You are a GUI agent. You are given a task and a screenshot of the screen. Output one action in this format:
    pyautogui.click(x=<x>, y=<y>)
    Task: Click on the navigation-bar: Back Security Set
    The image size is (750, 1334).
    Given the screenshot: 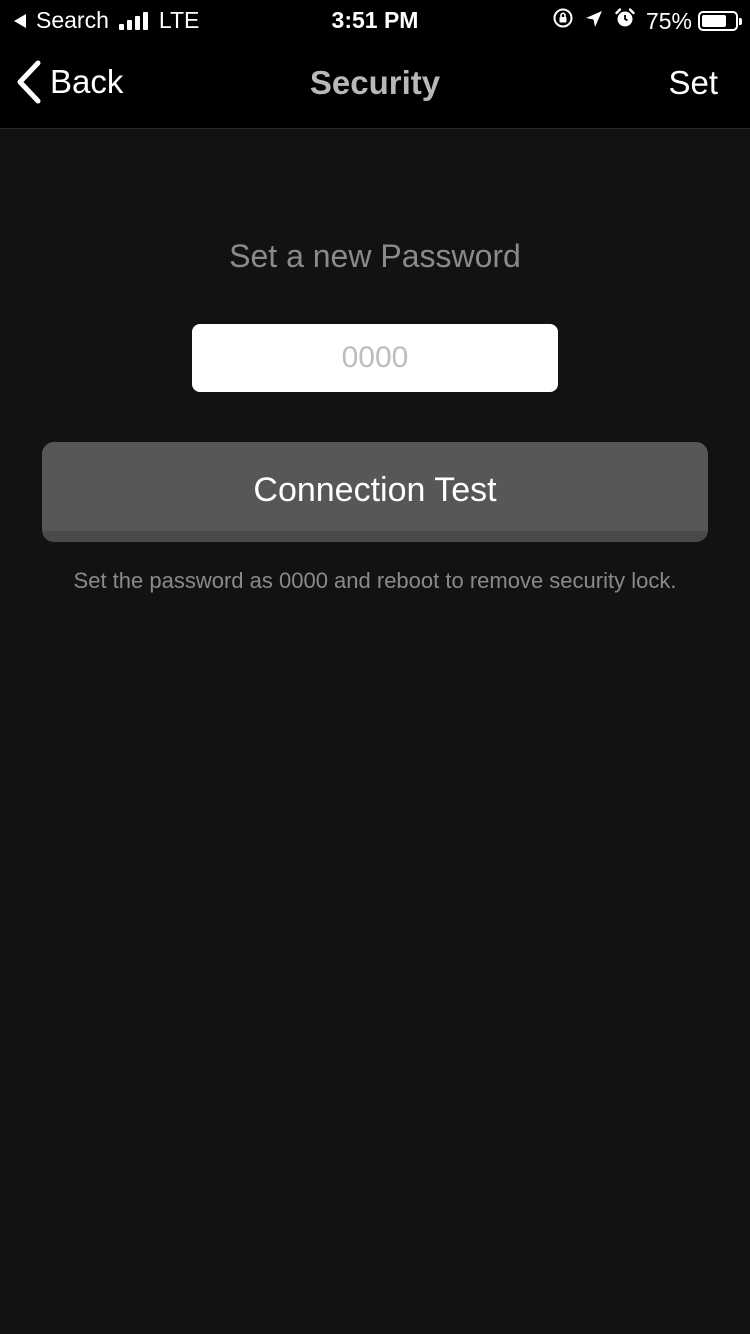 What is the action you would take?
    pyautogui.click(x=375, y=84)
    